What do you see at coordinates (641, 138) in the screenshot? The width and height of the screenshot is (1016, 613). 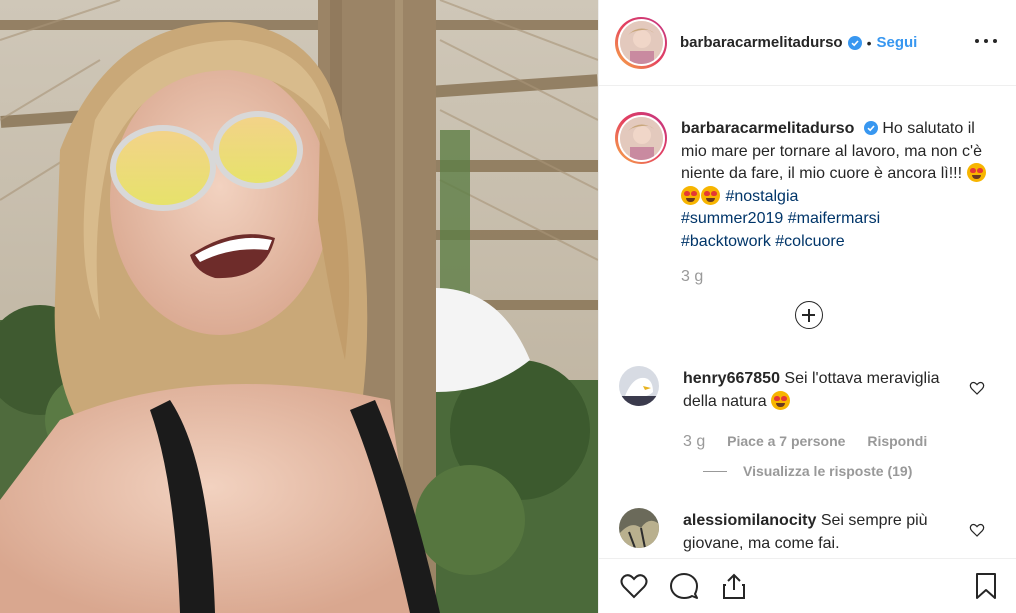 I see `caption-avatar` at bounding box center [641, 138].